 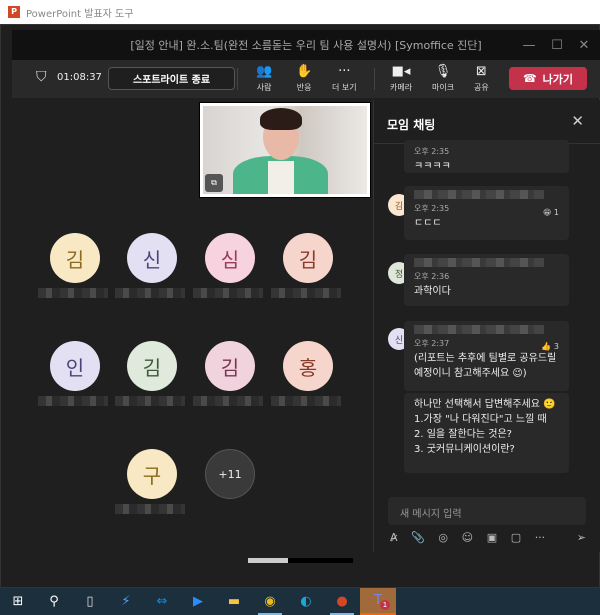 What do you see at coordinates (487, 122) in the screenshot?
I see `chat-title: 모임 채팅` at bounding box center [487, 122].